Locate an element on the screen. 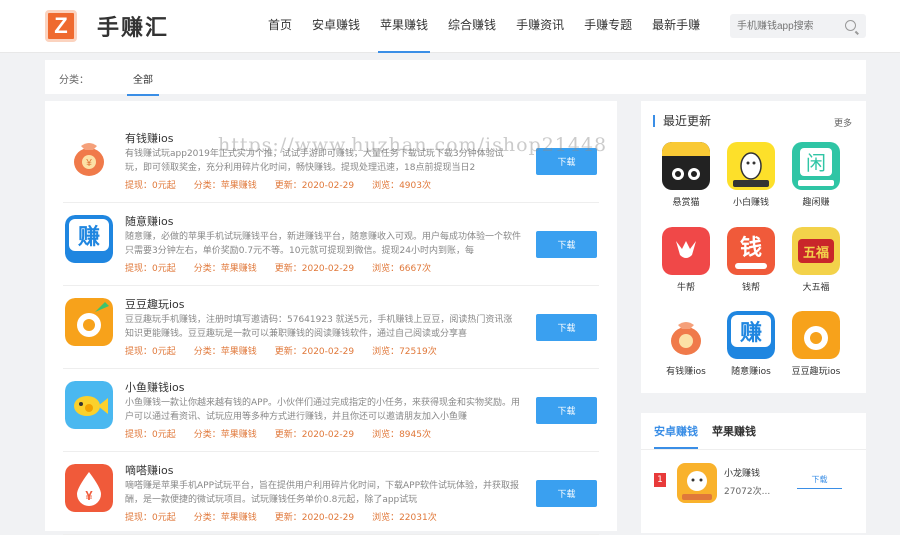 This screenshot has width=900, height=535. money-bag-icon: ¥ is located at coordinates (89, 156).